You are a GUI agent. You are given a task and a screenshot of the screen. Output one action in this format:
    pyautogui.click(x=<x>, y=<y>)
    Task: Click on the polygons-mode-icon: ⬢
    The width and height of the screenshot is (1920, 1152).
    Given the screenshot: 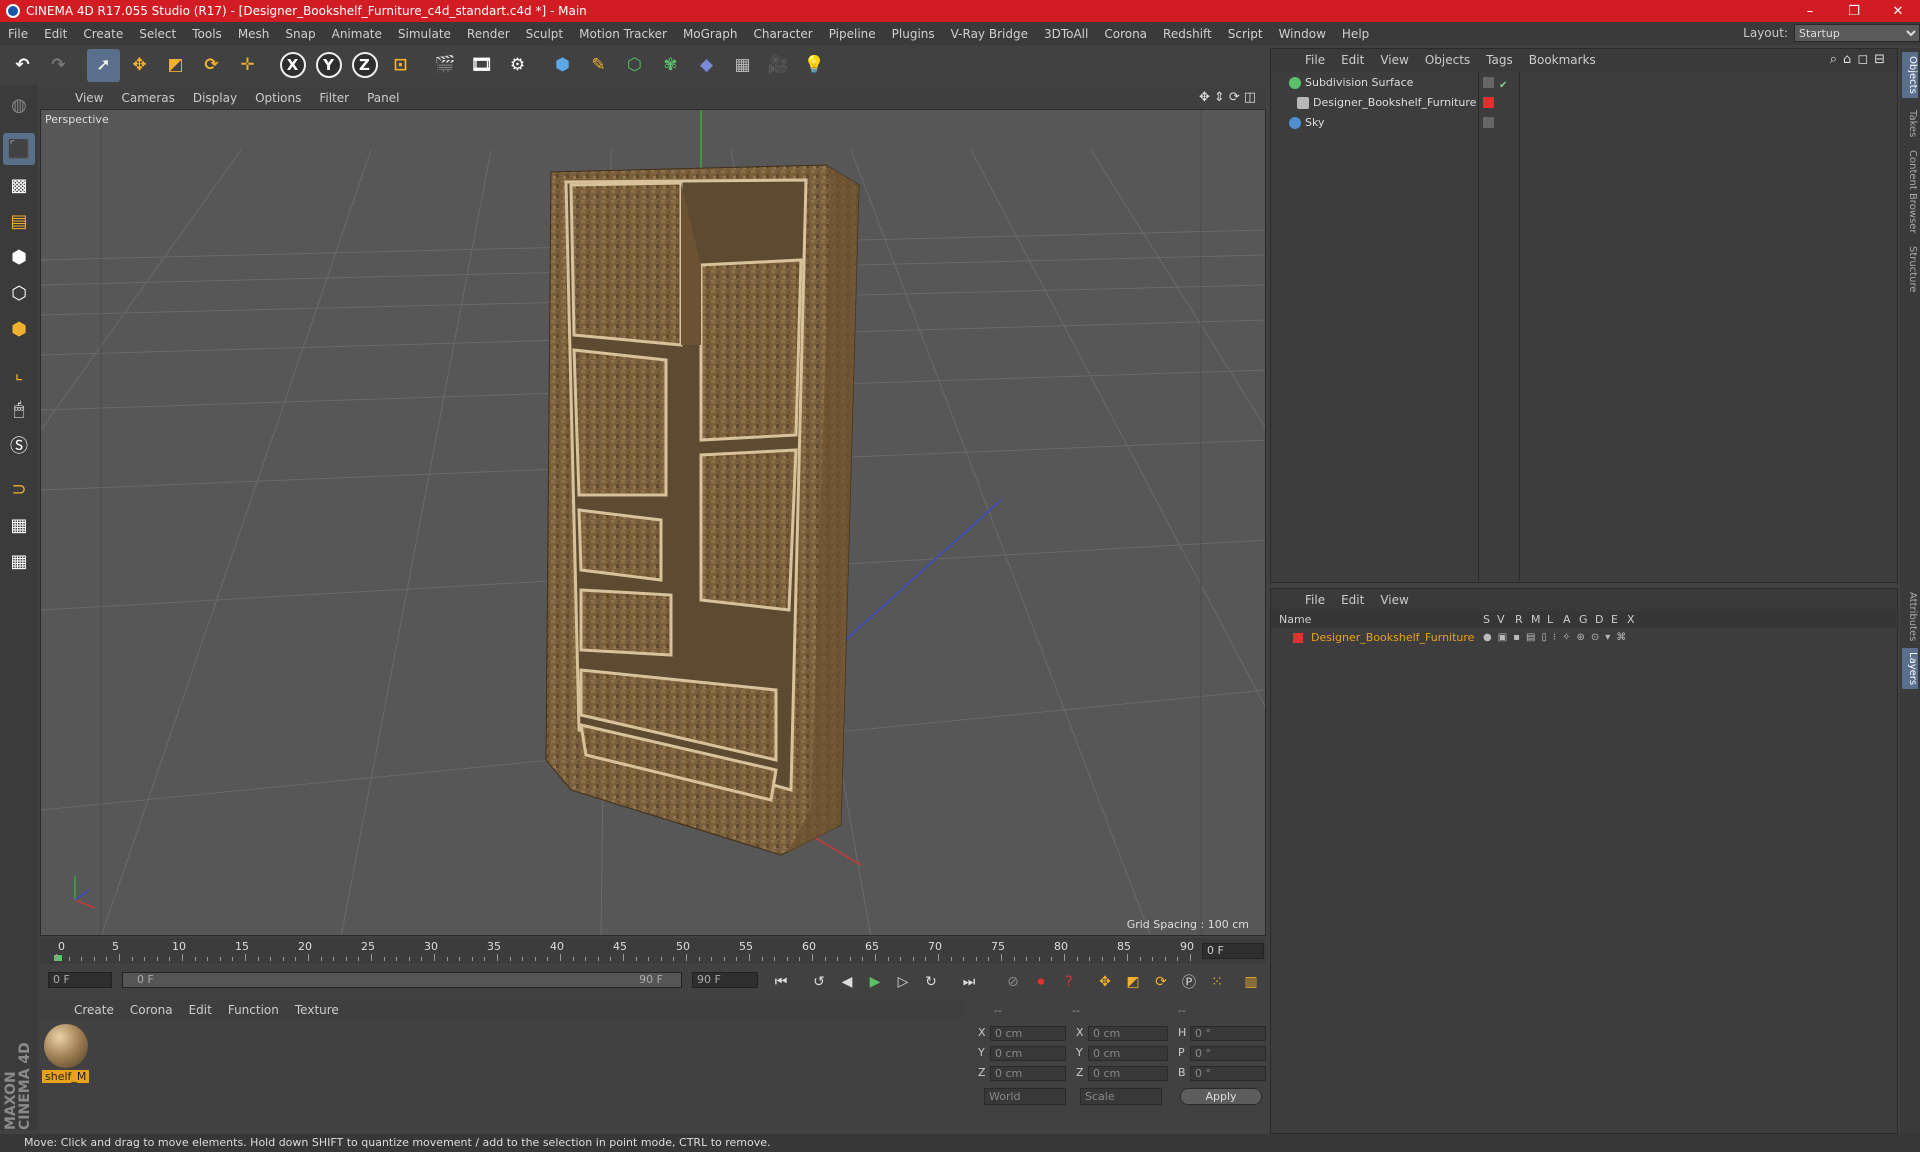 What is the action you would take?
    pyautogui.click(x=19, y=329)
    